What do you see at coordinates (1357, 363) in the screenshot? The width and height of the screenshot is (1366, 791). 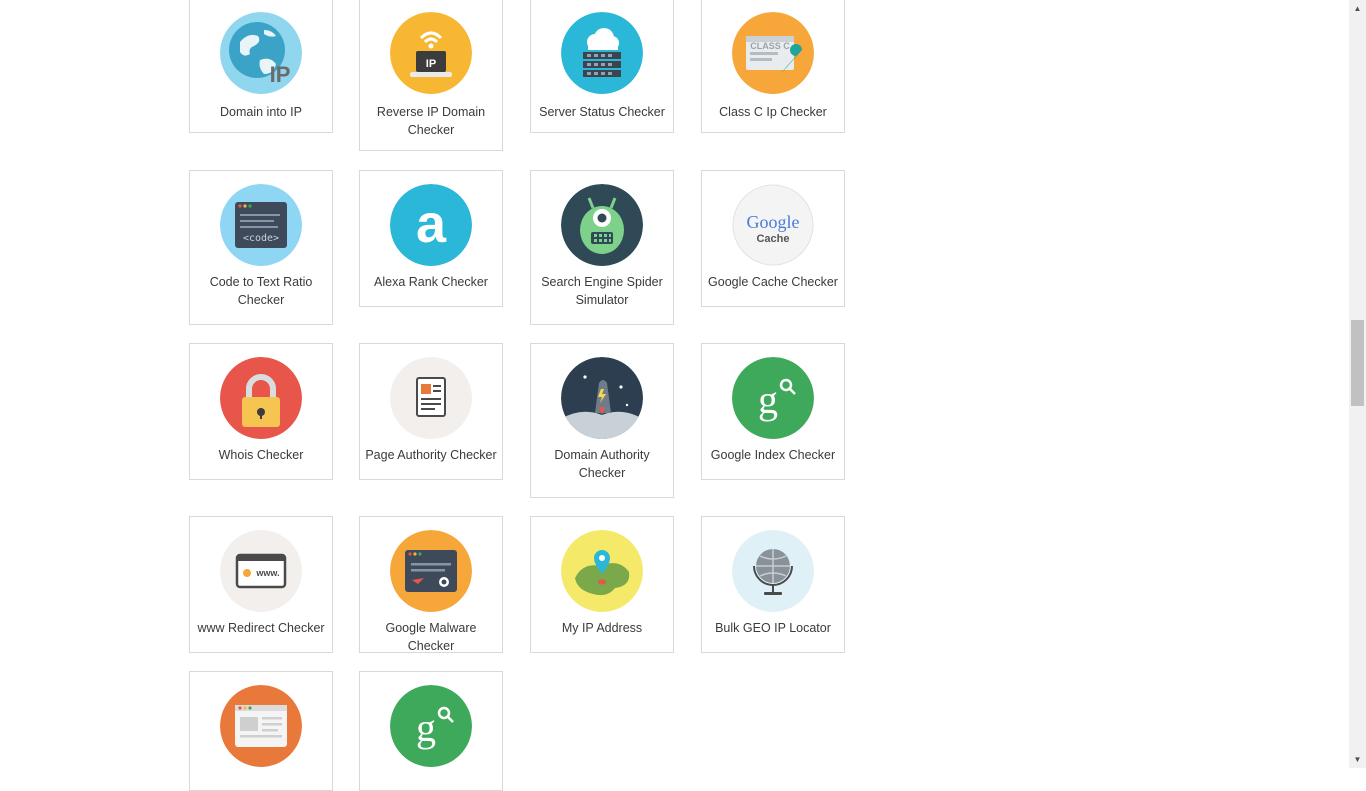 I see `scrollbar-thumb` at bounding box center [1357, 363].